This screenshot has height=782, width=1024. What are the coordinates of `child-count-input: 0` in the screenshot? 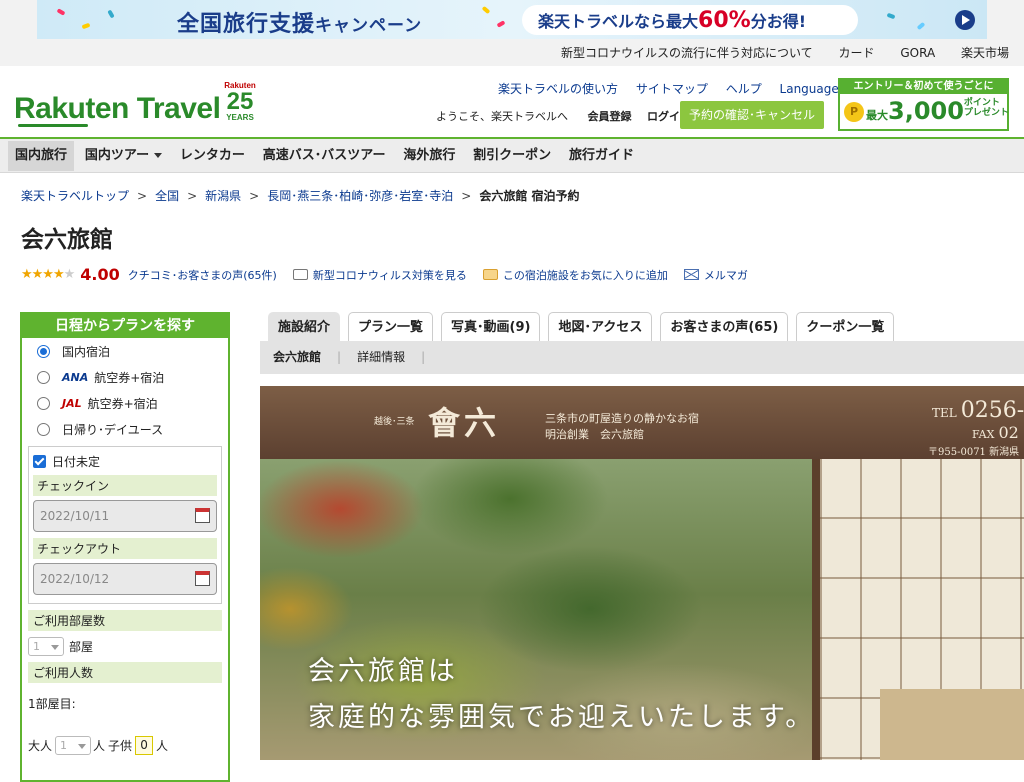 It's located at (144, 745).